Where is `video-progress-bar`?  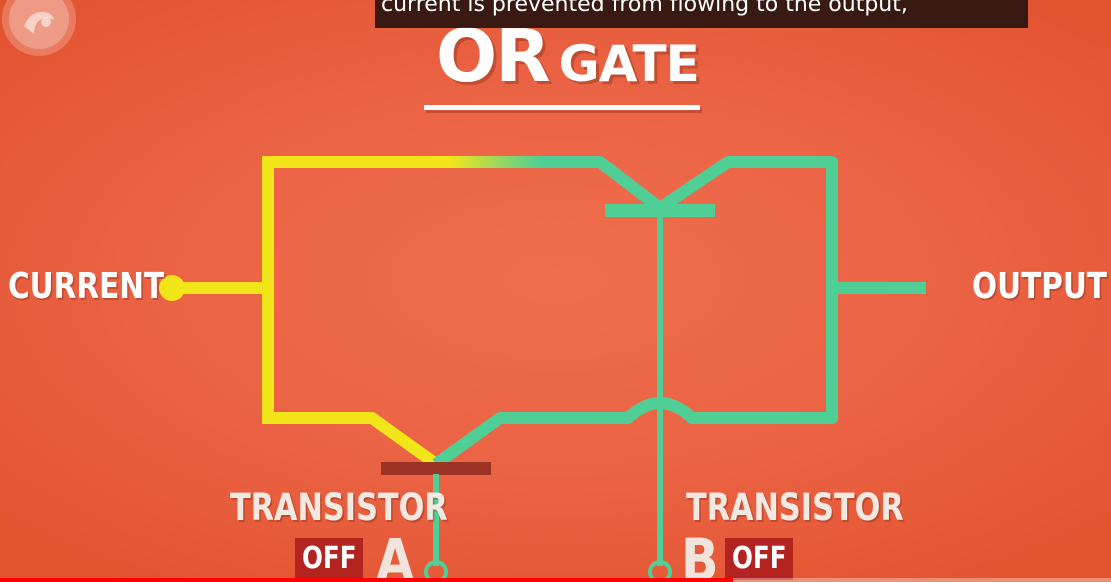
video-progress-bar is located at coordinates (555, 580).